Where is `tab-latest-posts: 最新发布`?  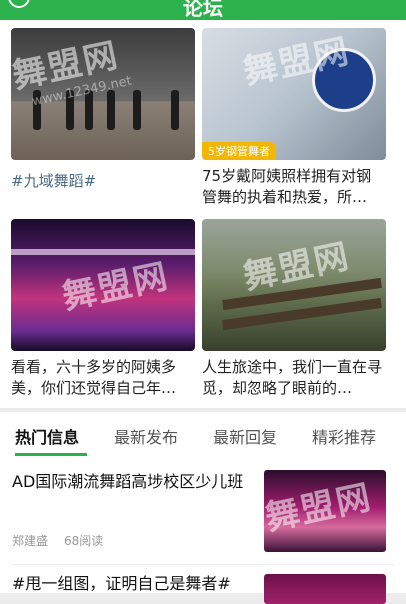 tab-latest-posts: 最新发布 is located at coordinates (146, 436).